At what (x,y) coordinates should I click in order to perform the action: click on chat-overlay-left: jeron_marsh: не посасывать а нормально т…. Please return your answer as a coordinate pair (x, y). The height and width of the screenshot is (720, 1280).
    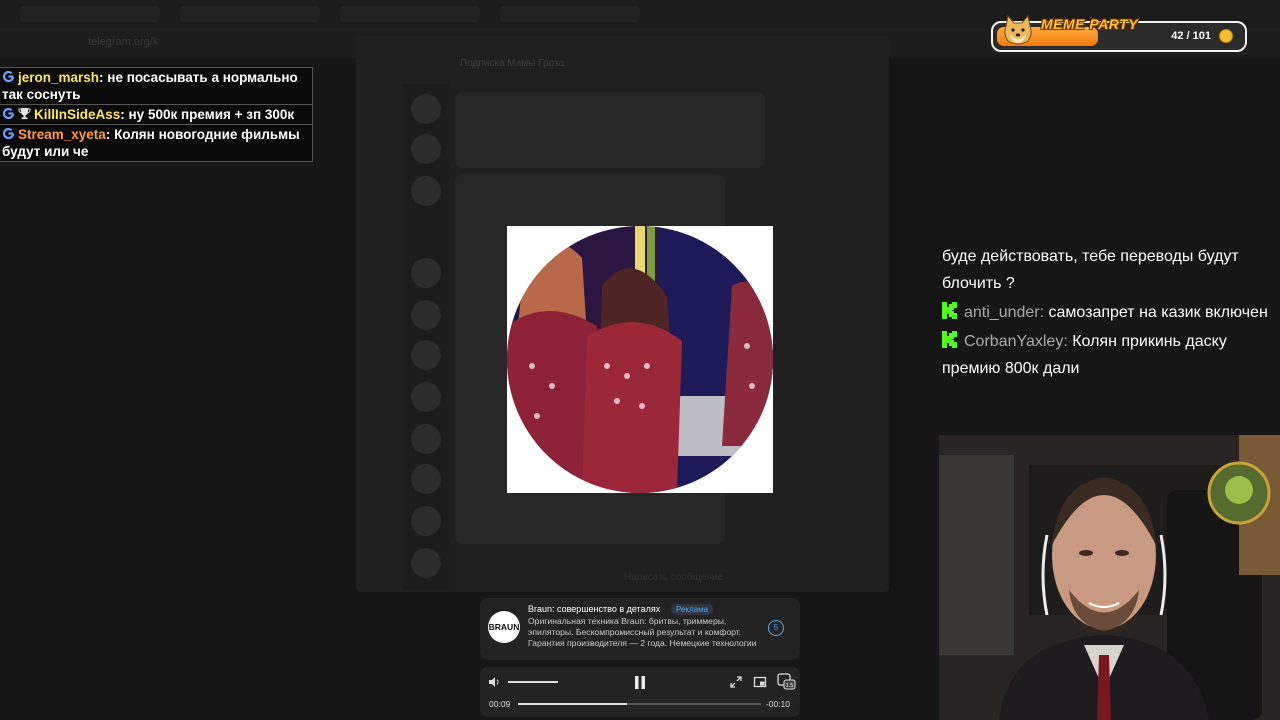
    Looking at the image, I should click on (156, 114).